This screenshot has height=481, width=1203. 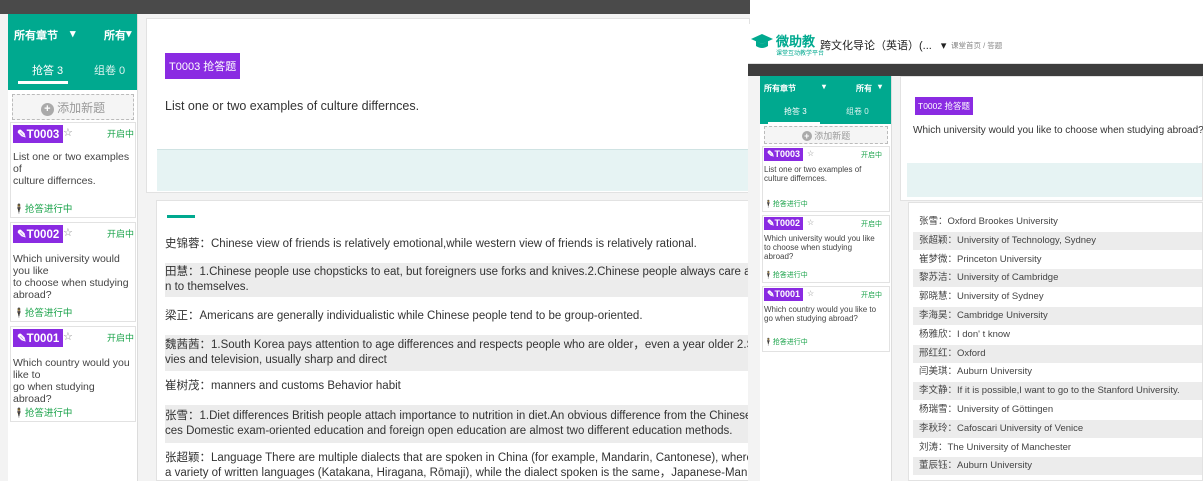 I want to click on teal-accent-line, so click(x=181, y=216).